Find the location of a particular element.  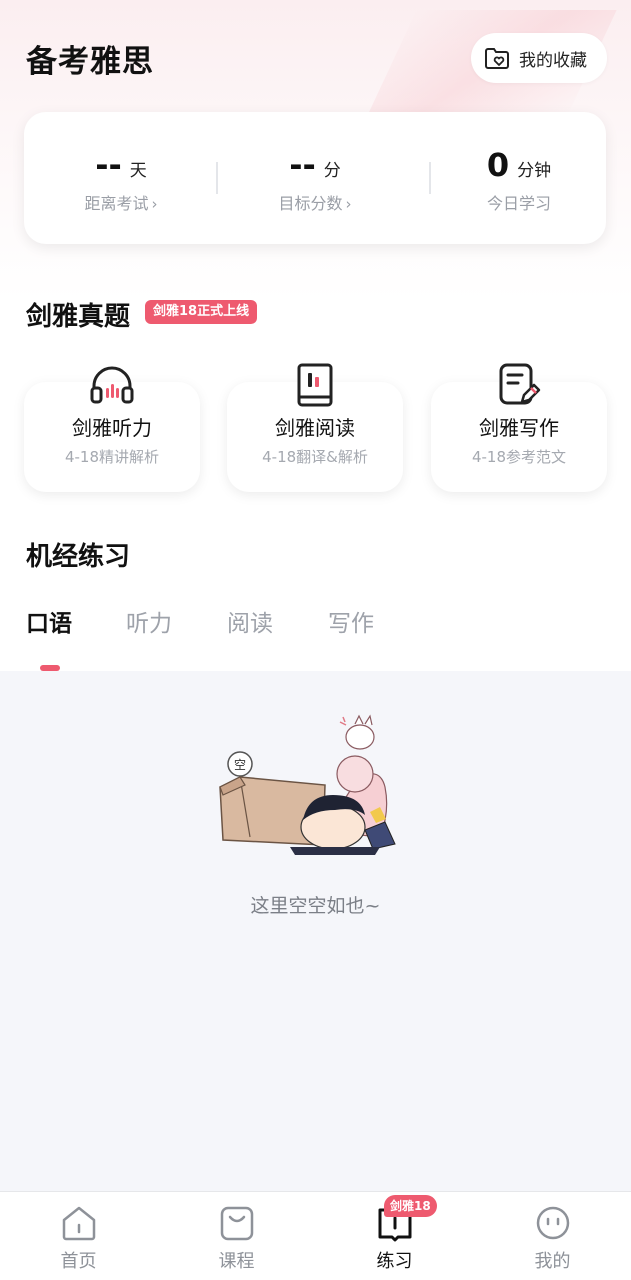

favorites-button: 我的收藏 is located at coordinates (539, 58).